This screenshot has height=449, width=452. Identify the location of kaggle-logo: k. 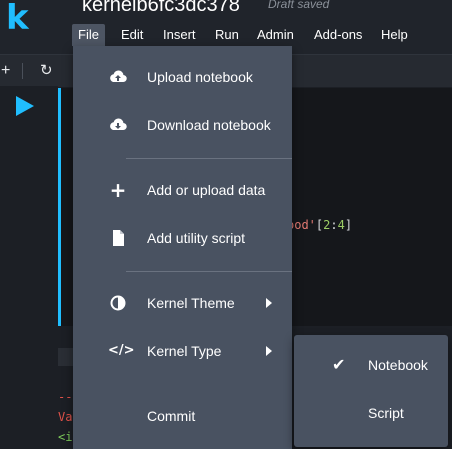
(21, 19).